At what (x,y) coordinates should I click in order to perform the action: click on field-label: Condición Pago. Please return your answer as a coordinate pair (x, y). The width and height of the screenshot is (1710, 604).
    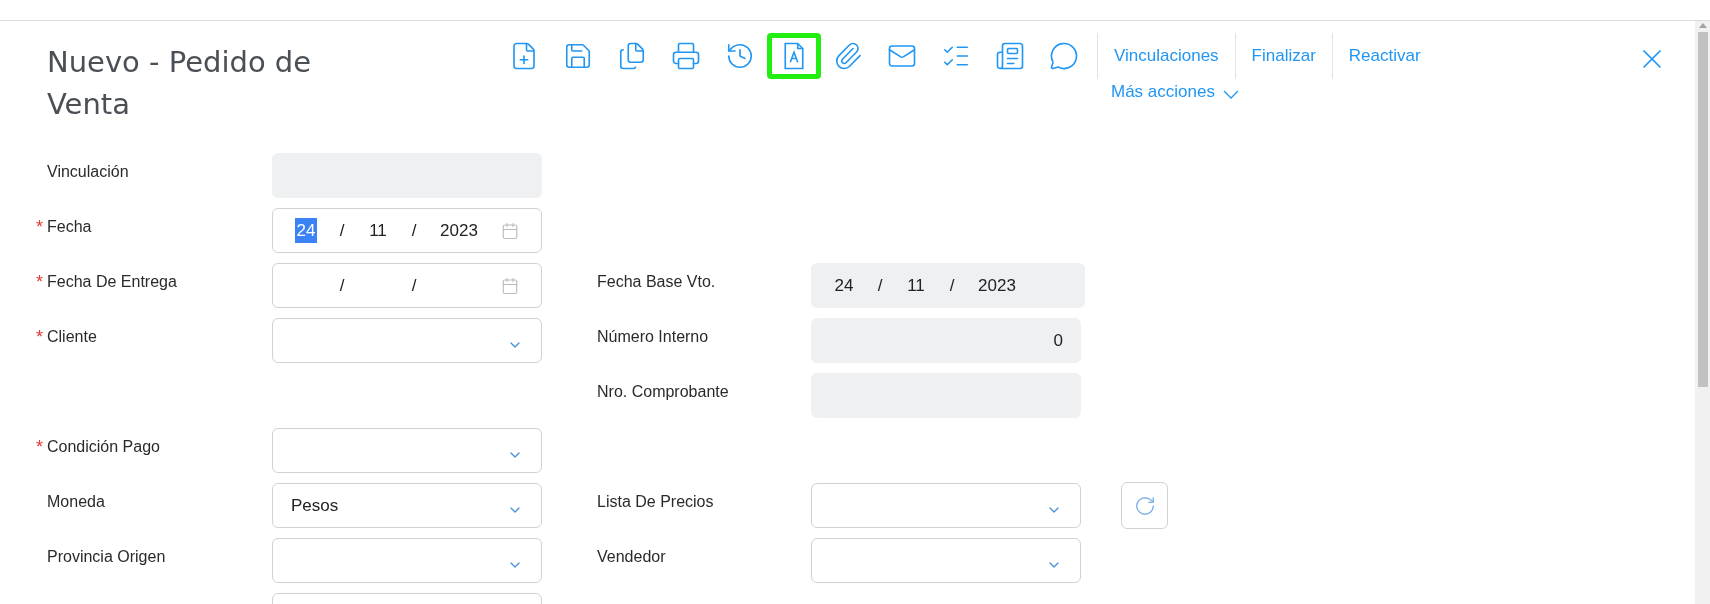
    Looking at the image, I should click on (103, 446).